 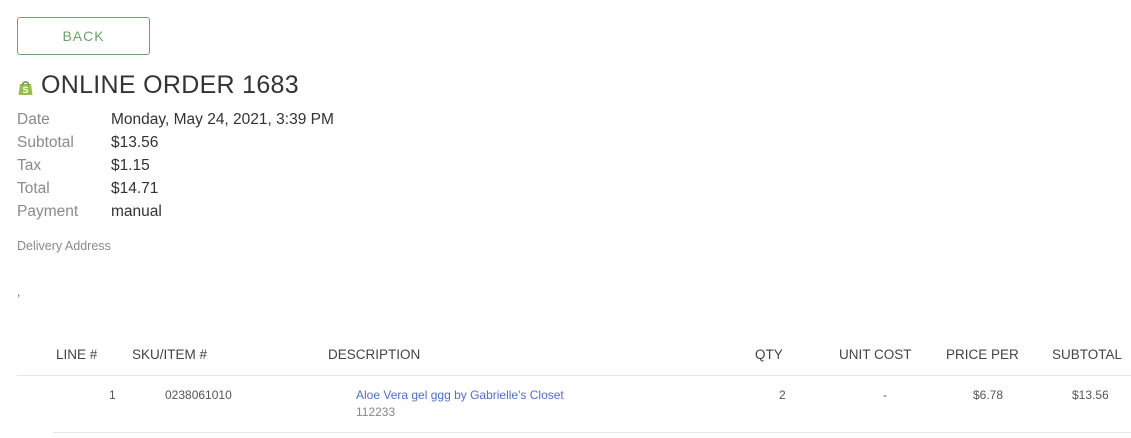 I want to click on col-header-description: DESCRIPTION, so click(x=374, y=354).